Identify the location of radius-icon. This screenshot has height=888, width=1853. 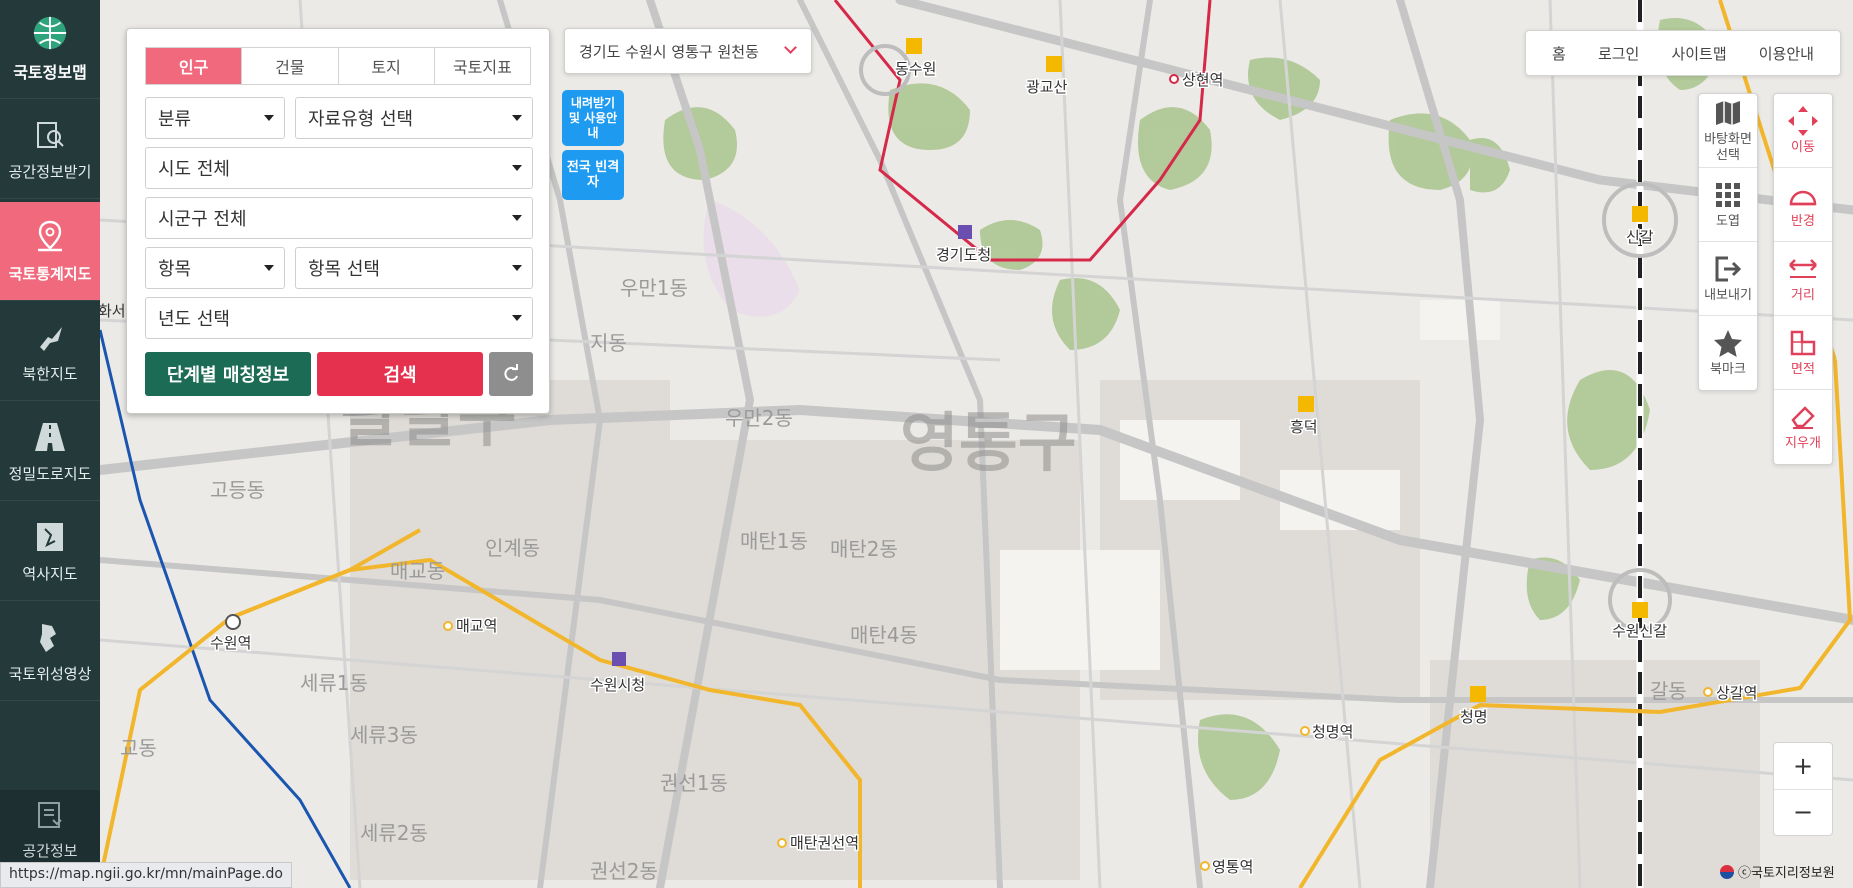
(1803, 195).